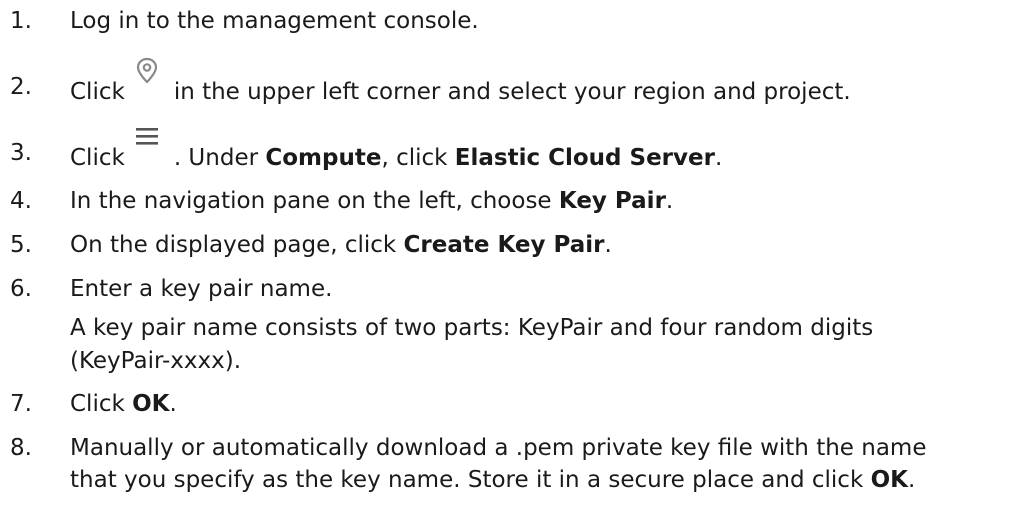 This screenshot has height=506, width=1036. What do you see at coordinates (151, 80) in the screenshot?
I see `location-pin-icon` at bounding box center [151, 80].